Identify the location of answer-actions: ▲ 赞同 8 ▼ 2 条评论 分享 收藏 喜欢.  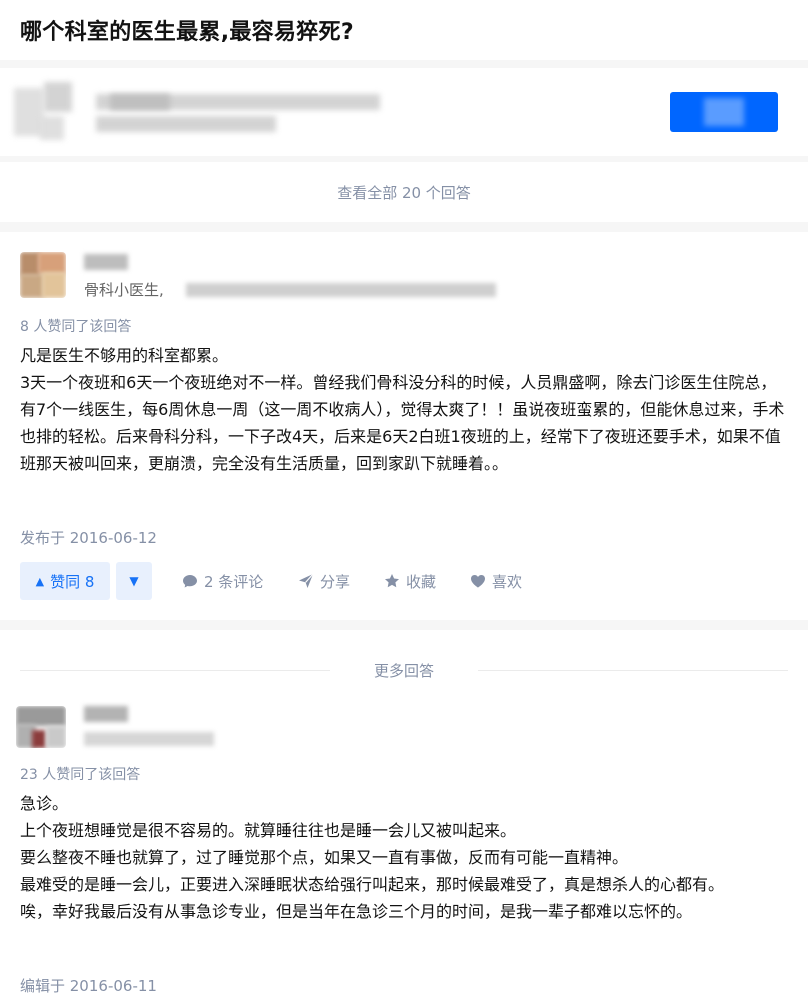
(405, 581).